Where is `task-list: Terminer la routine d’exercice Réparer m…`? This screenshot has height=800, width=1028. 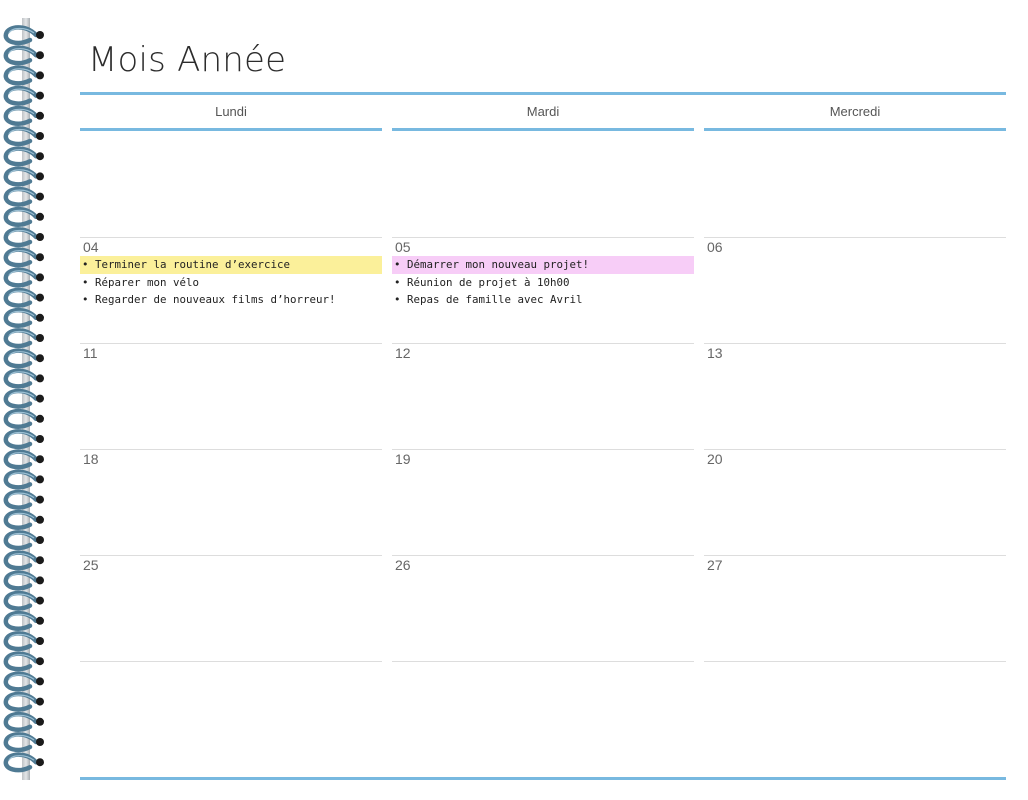
task-list: Terminer la routine d’exercice Réparer m… is located at coordinates (231, 282).